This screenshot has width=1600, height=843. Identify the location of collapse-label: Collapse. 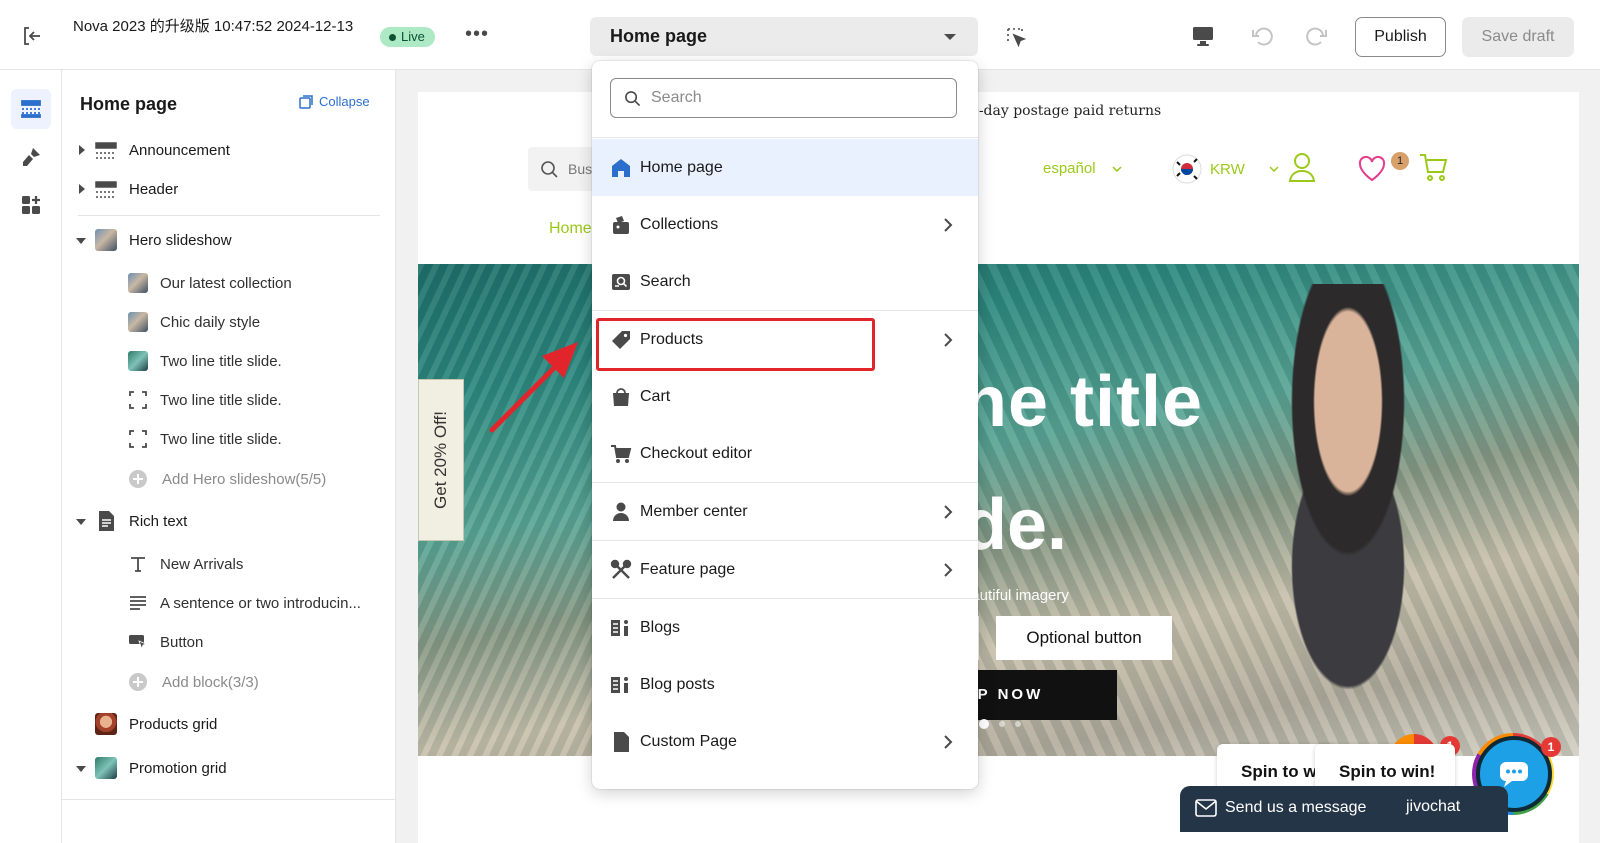
(344, 101).